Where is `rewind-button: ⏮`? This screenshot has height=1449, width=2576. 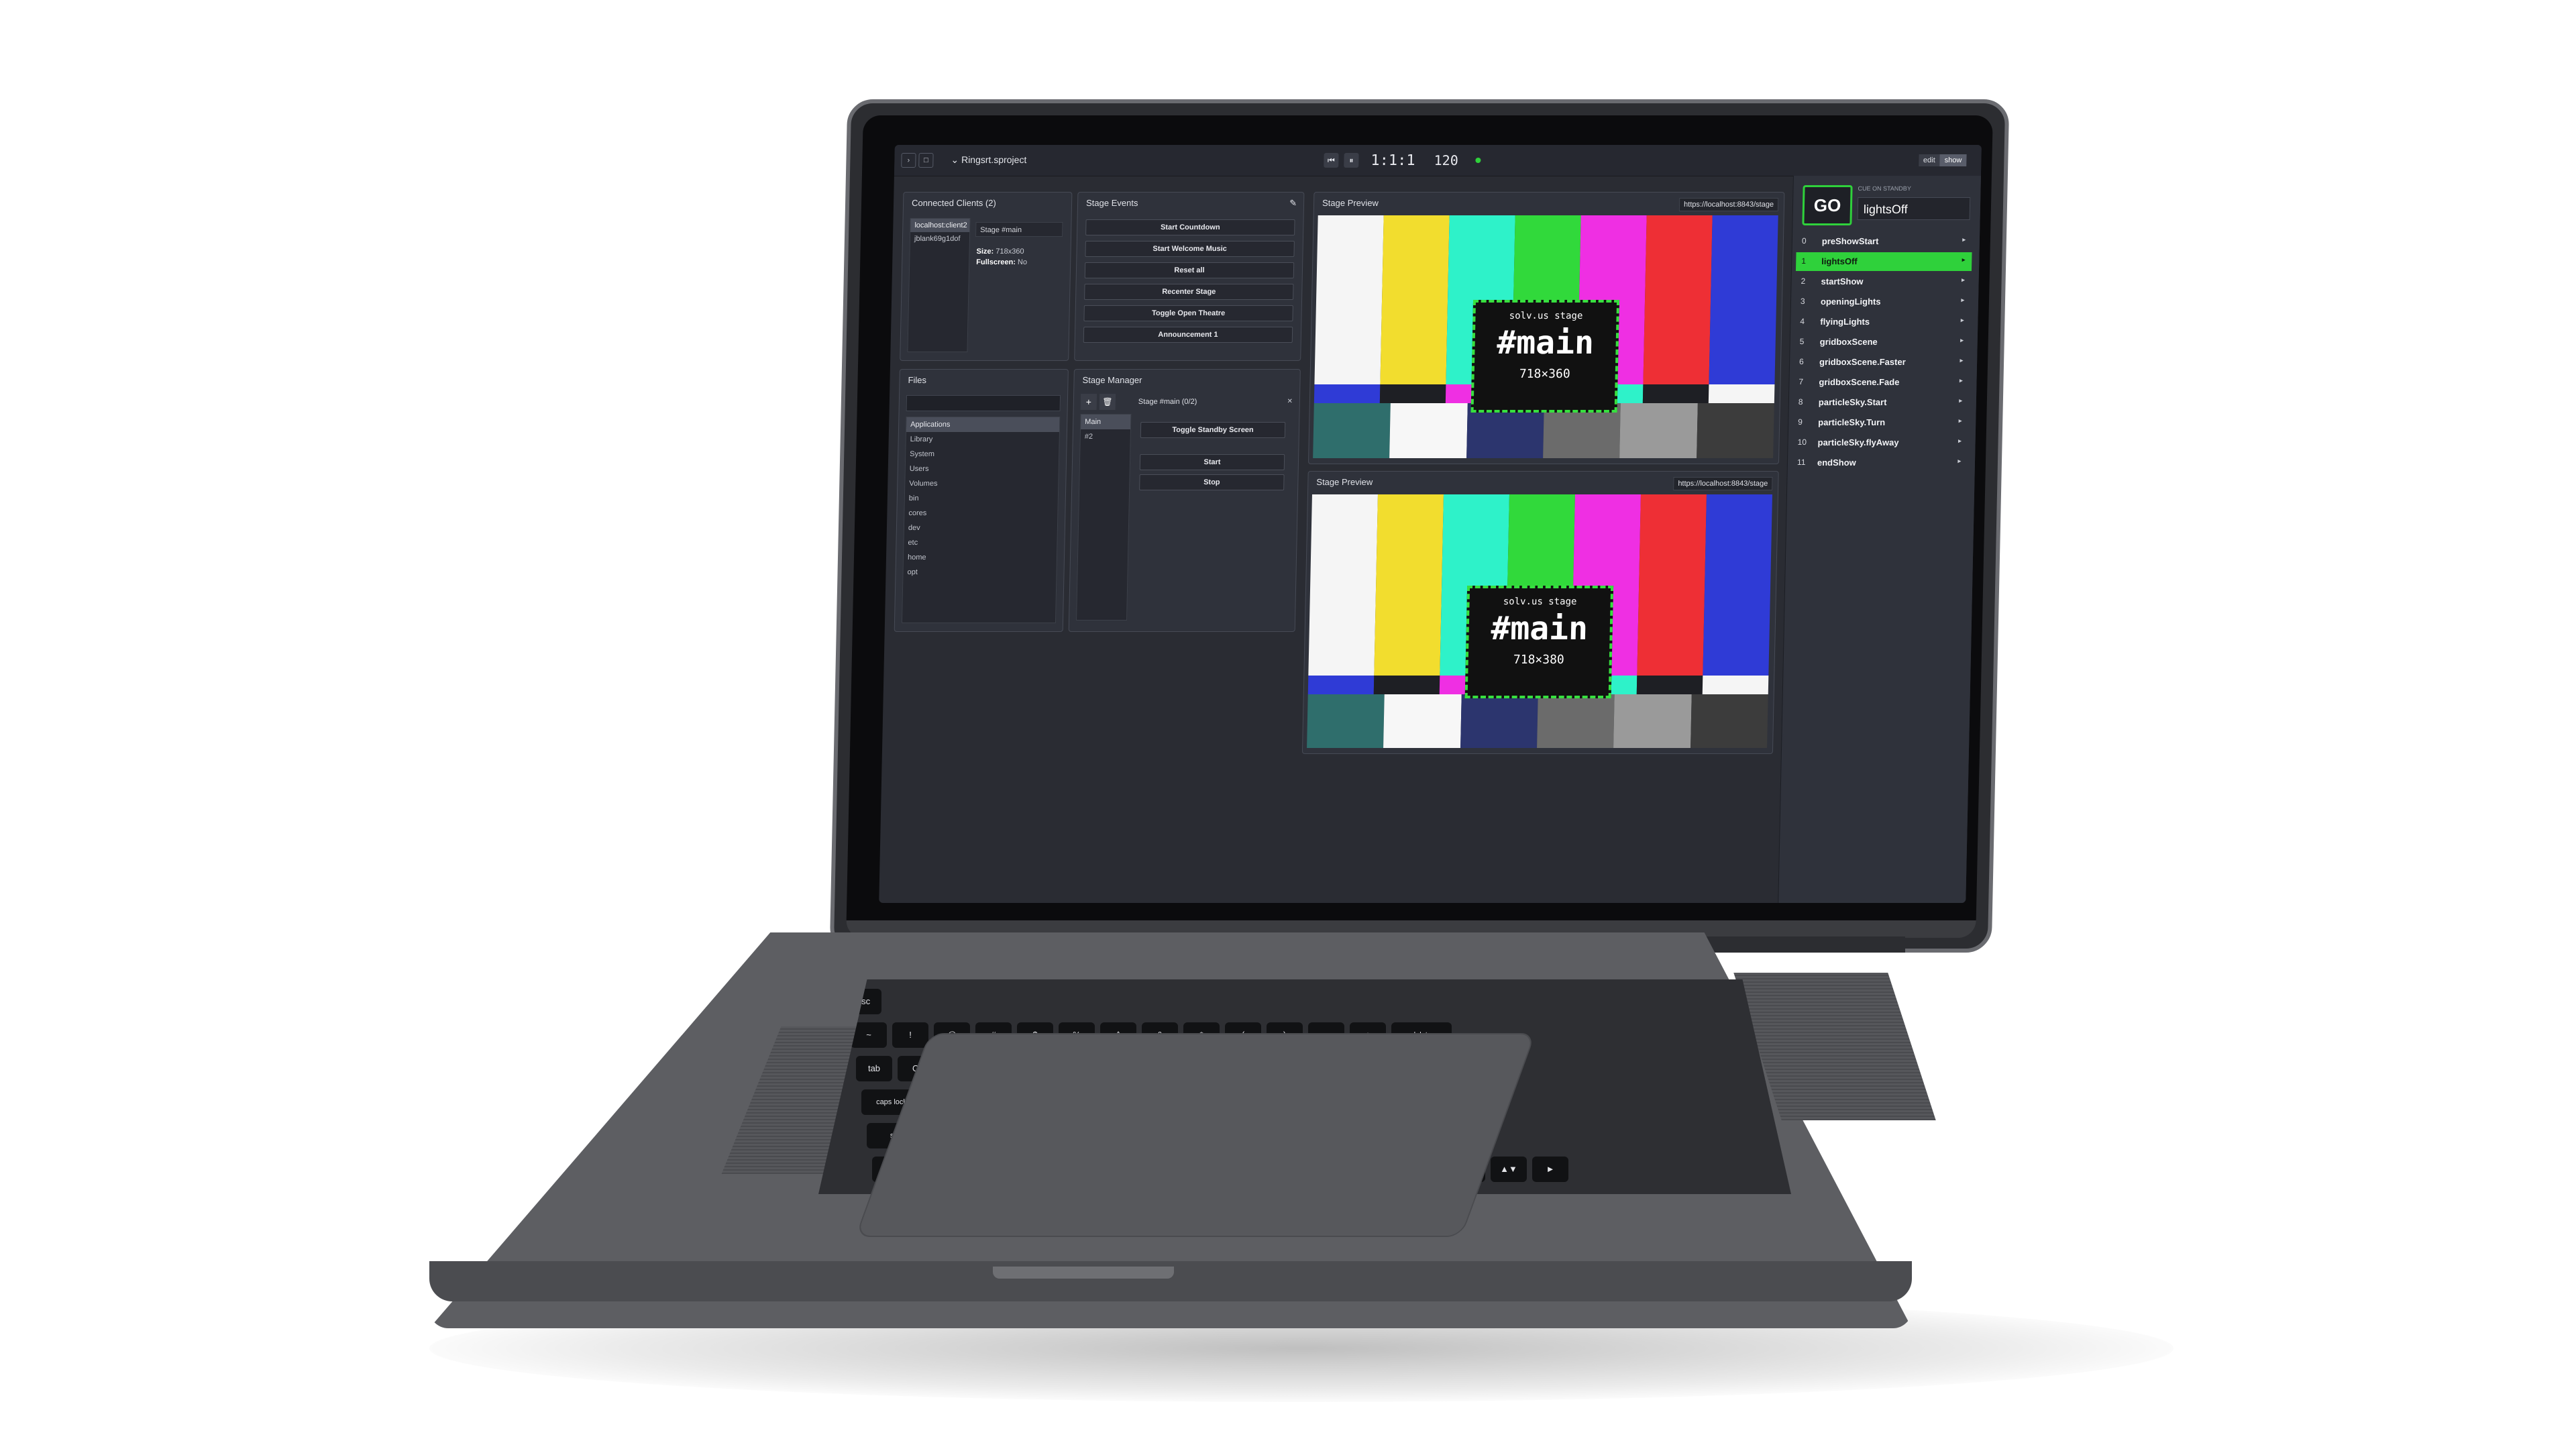
rewind-button: ⏮ is located at coordinates (1331, 160).